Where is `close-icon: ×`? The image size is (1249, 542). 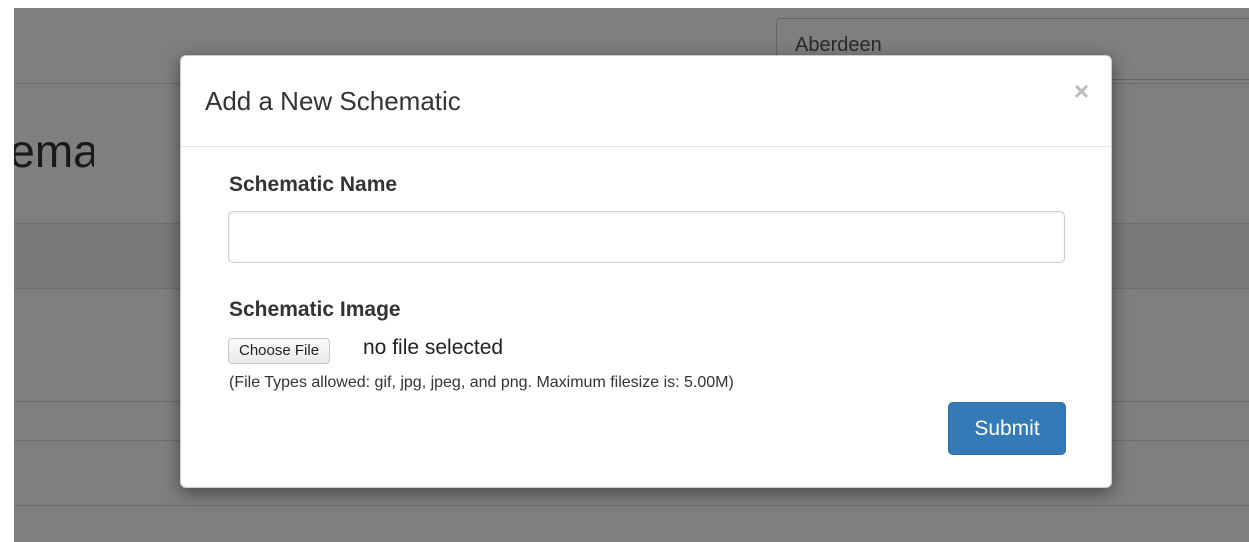 close-icon: × is located at coordinates (1081, 91).